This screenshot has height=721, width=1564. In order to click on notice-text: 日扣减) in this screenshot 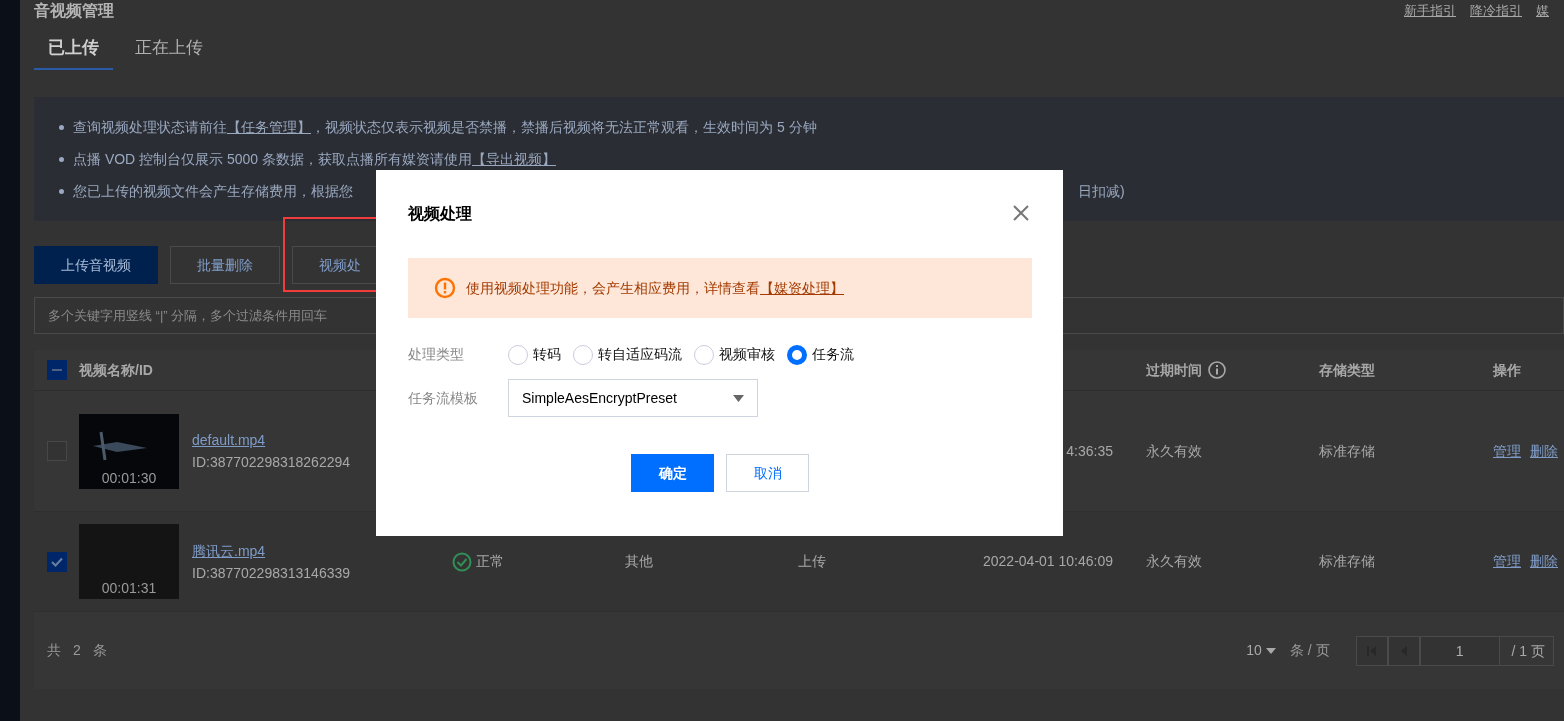, I will do `click(1101, 191)`.